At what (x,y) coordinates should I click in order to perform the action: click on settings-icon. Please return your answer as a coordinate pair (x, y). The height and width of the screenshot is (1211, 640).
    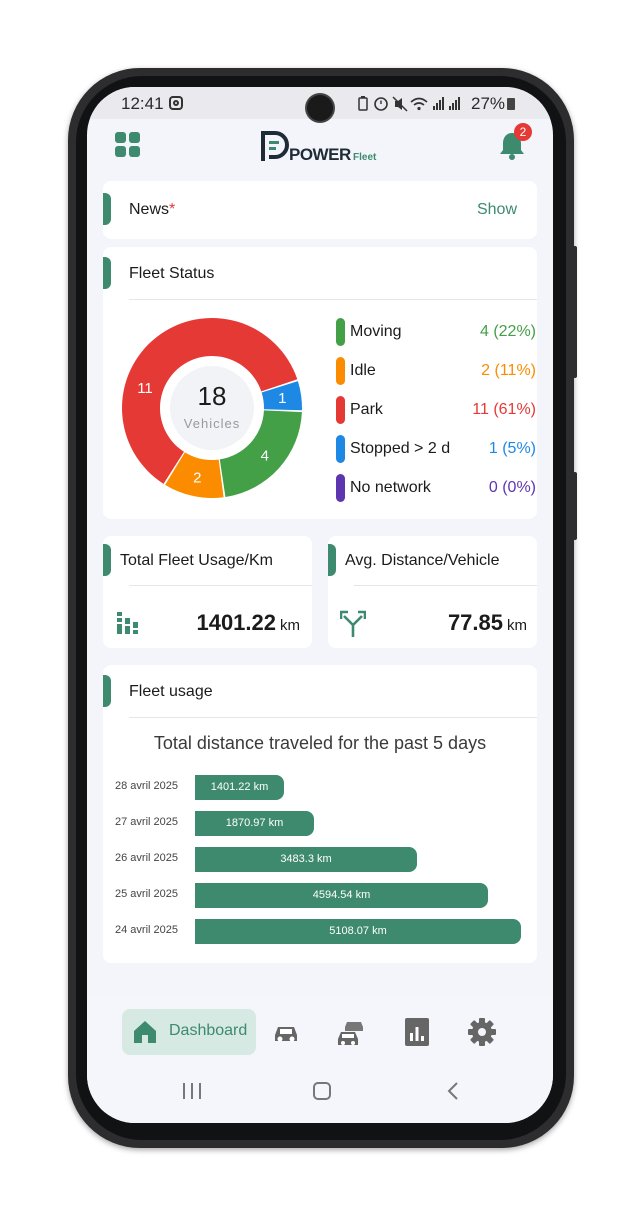
    Looking at the image, I should click on (482, 1032).